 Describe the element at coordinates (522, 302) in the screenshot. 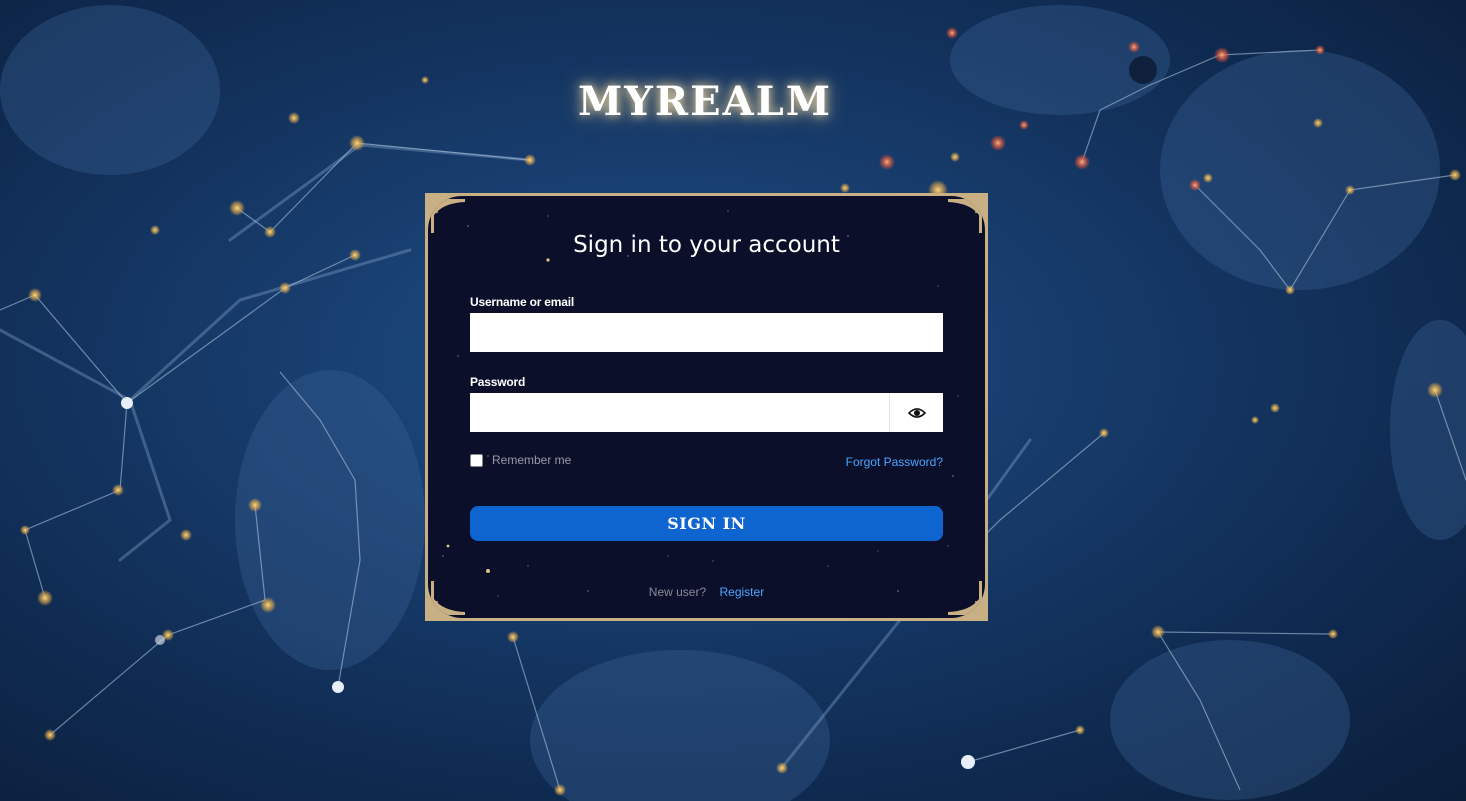

I see `username-label: Username or email` at that location.